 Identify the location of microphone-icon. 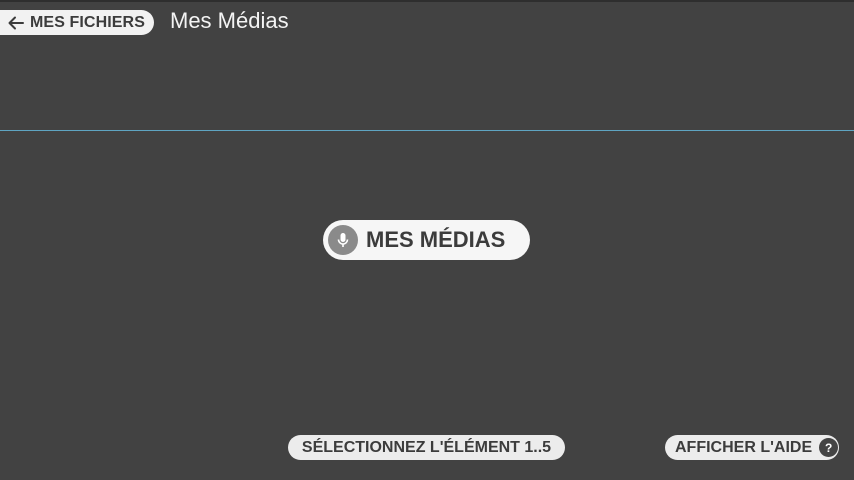
(343, 240).